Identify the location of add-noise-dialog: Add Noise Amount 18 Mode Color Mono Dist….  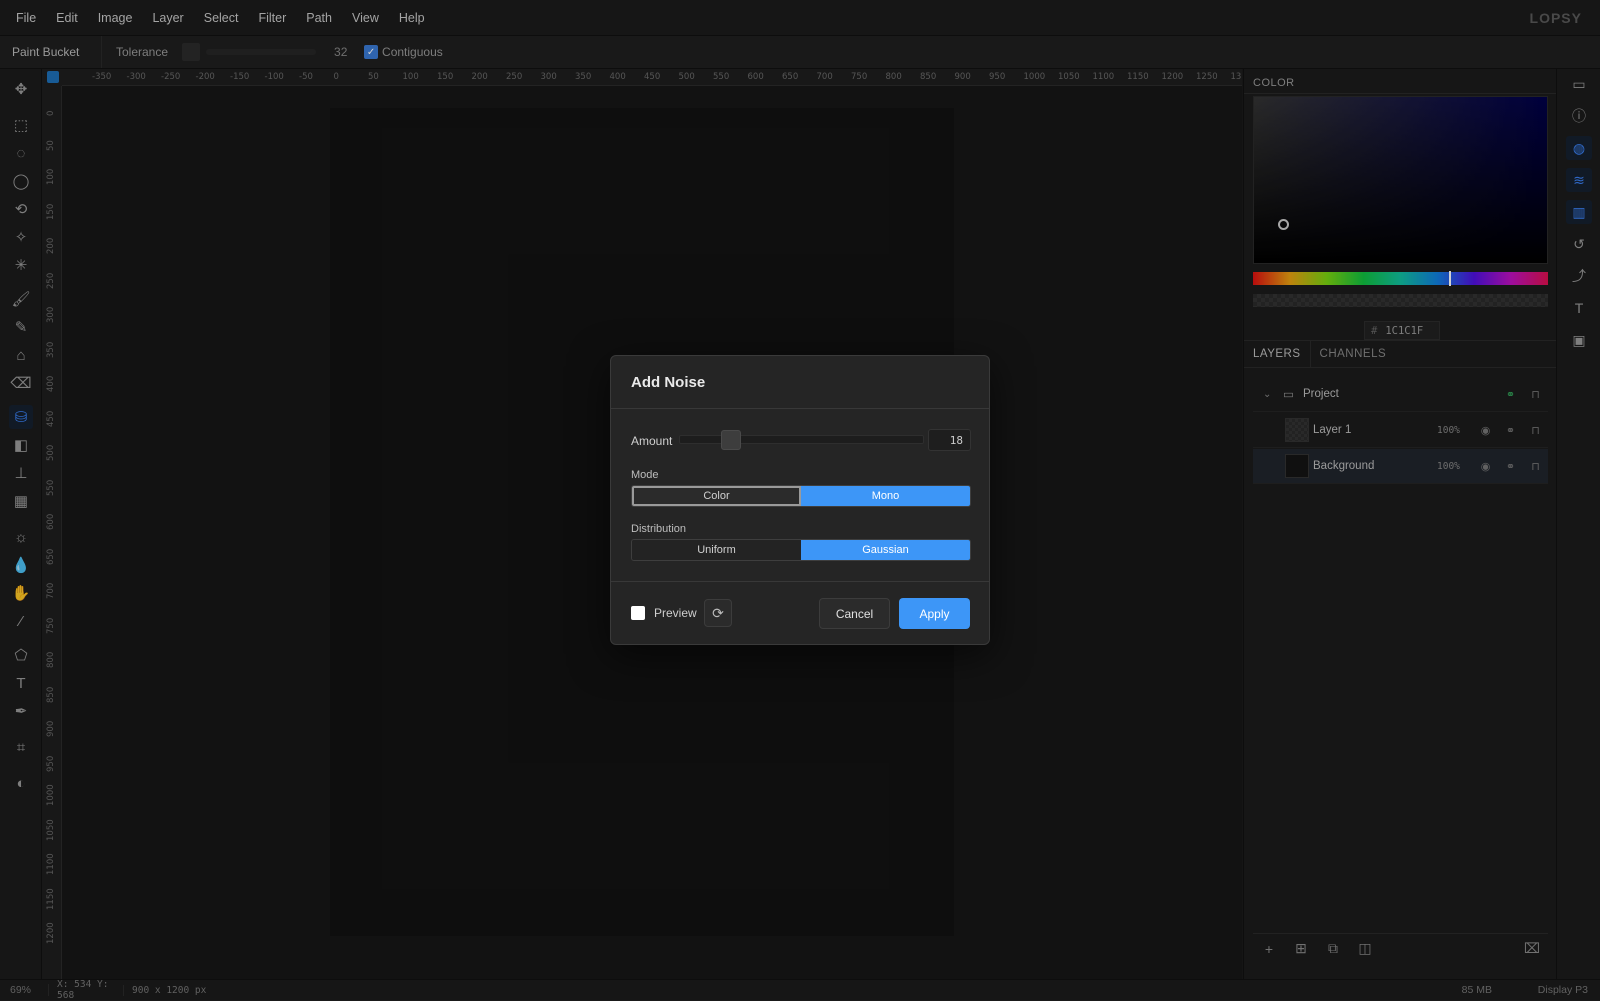
(800, 500).